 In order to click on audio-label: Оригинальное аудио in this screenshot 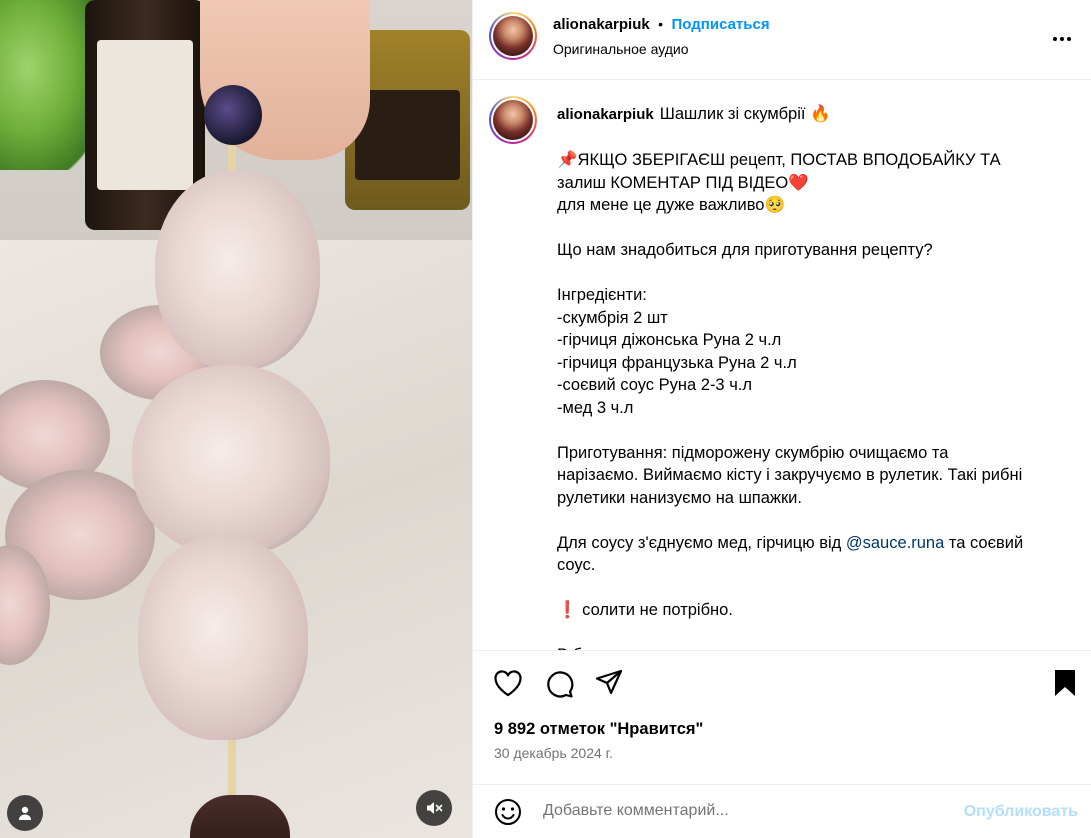, I will do `click(621, 49)`.